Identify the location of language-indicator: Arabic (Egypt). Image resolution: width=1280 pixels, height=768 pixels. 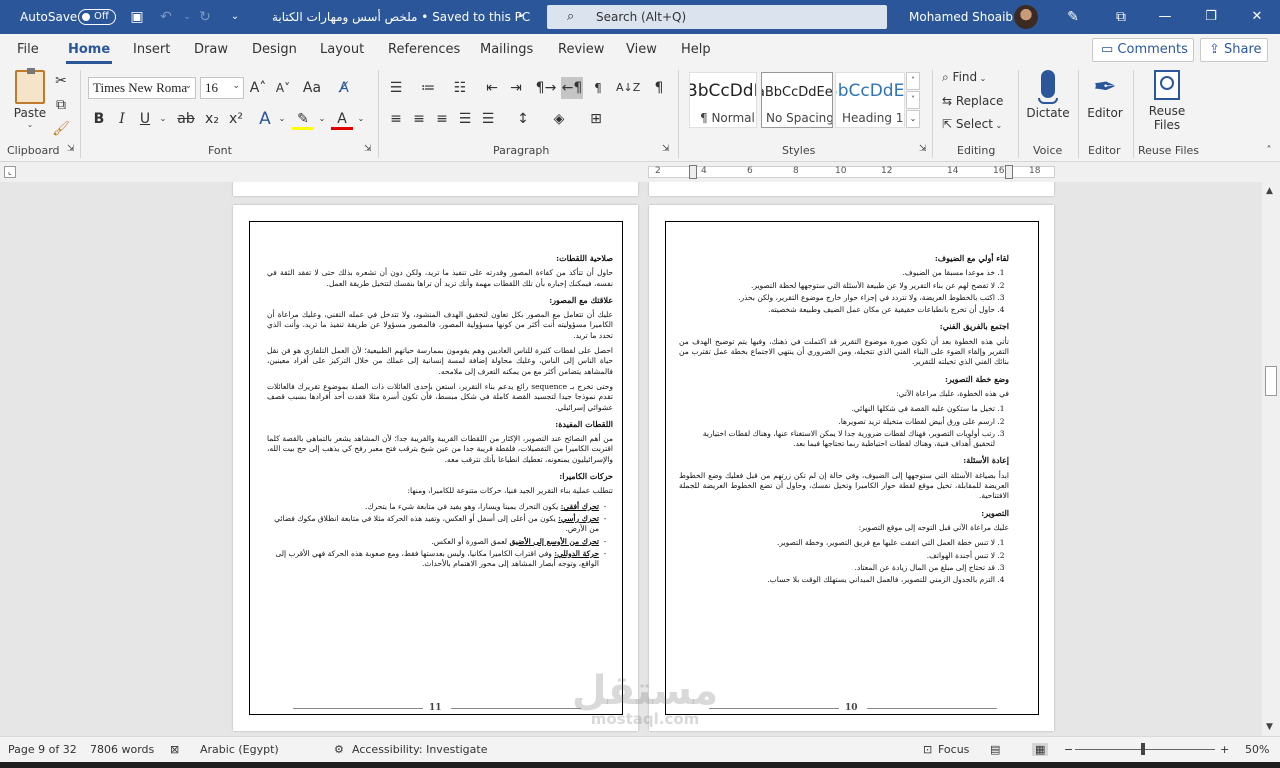
(239, 749).